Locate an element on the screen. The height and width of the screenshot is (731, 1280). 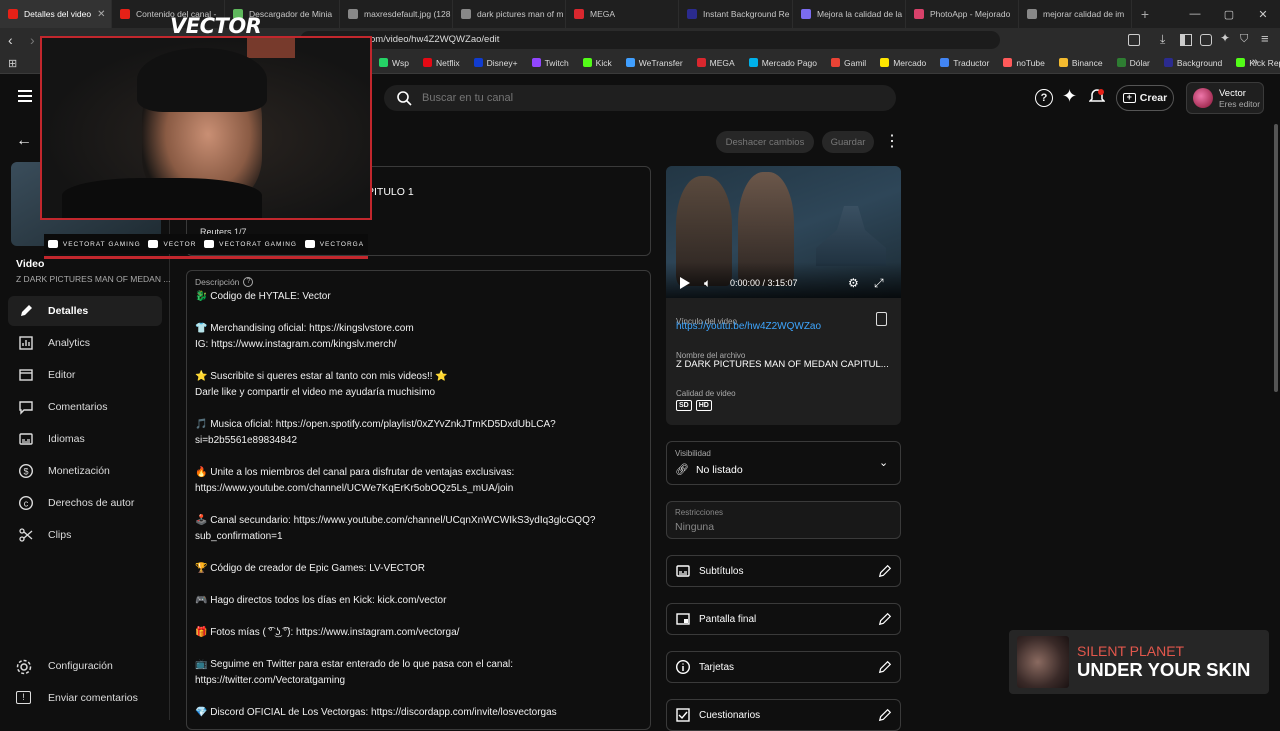
bookmark-item: Disney+ is located at coordinates (496, 63).